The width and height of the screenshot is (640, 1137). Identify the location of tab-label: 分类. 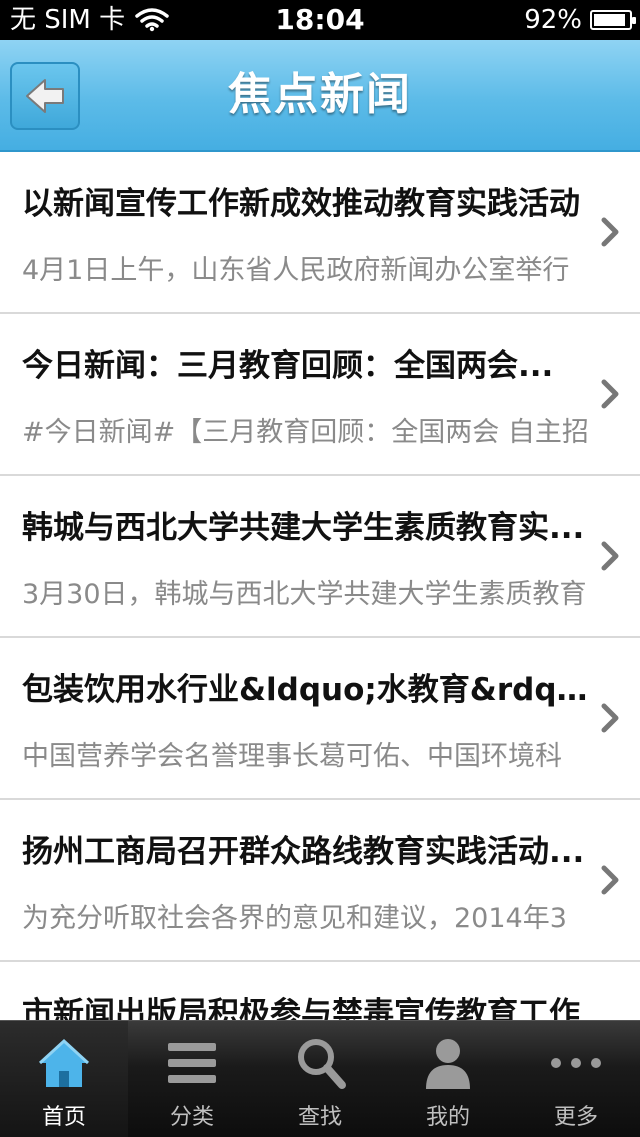
(191, 1117).